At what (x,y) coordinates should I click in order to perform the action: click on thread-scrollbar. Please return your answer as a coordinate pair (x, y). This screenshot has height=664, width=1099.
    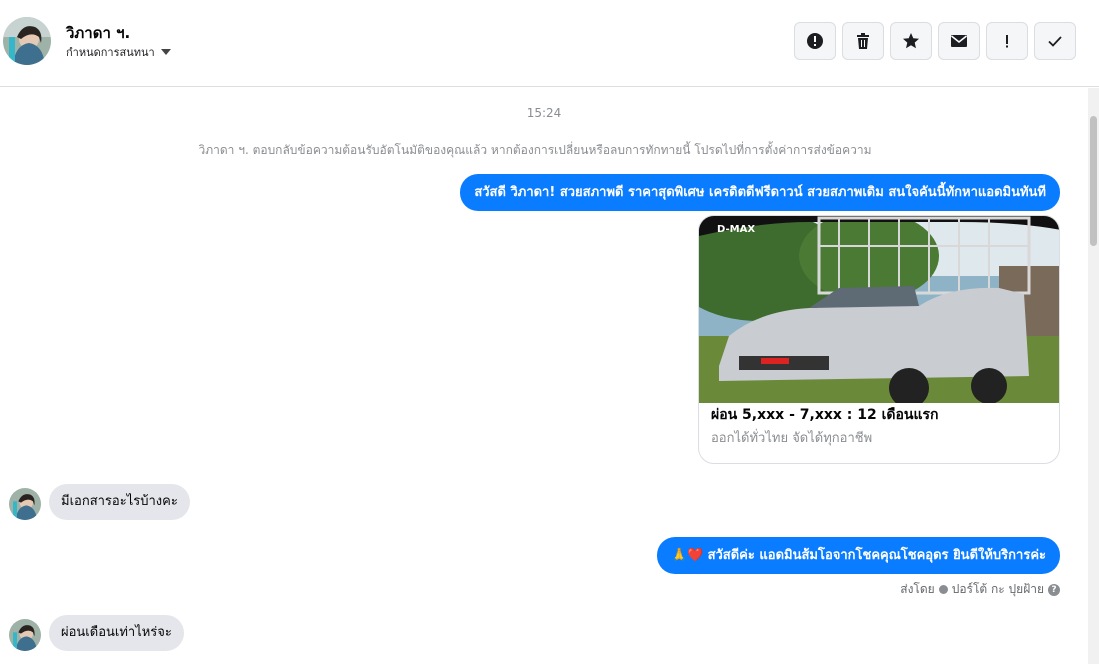
    Looking at the image, I should click on (1093, 376).